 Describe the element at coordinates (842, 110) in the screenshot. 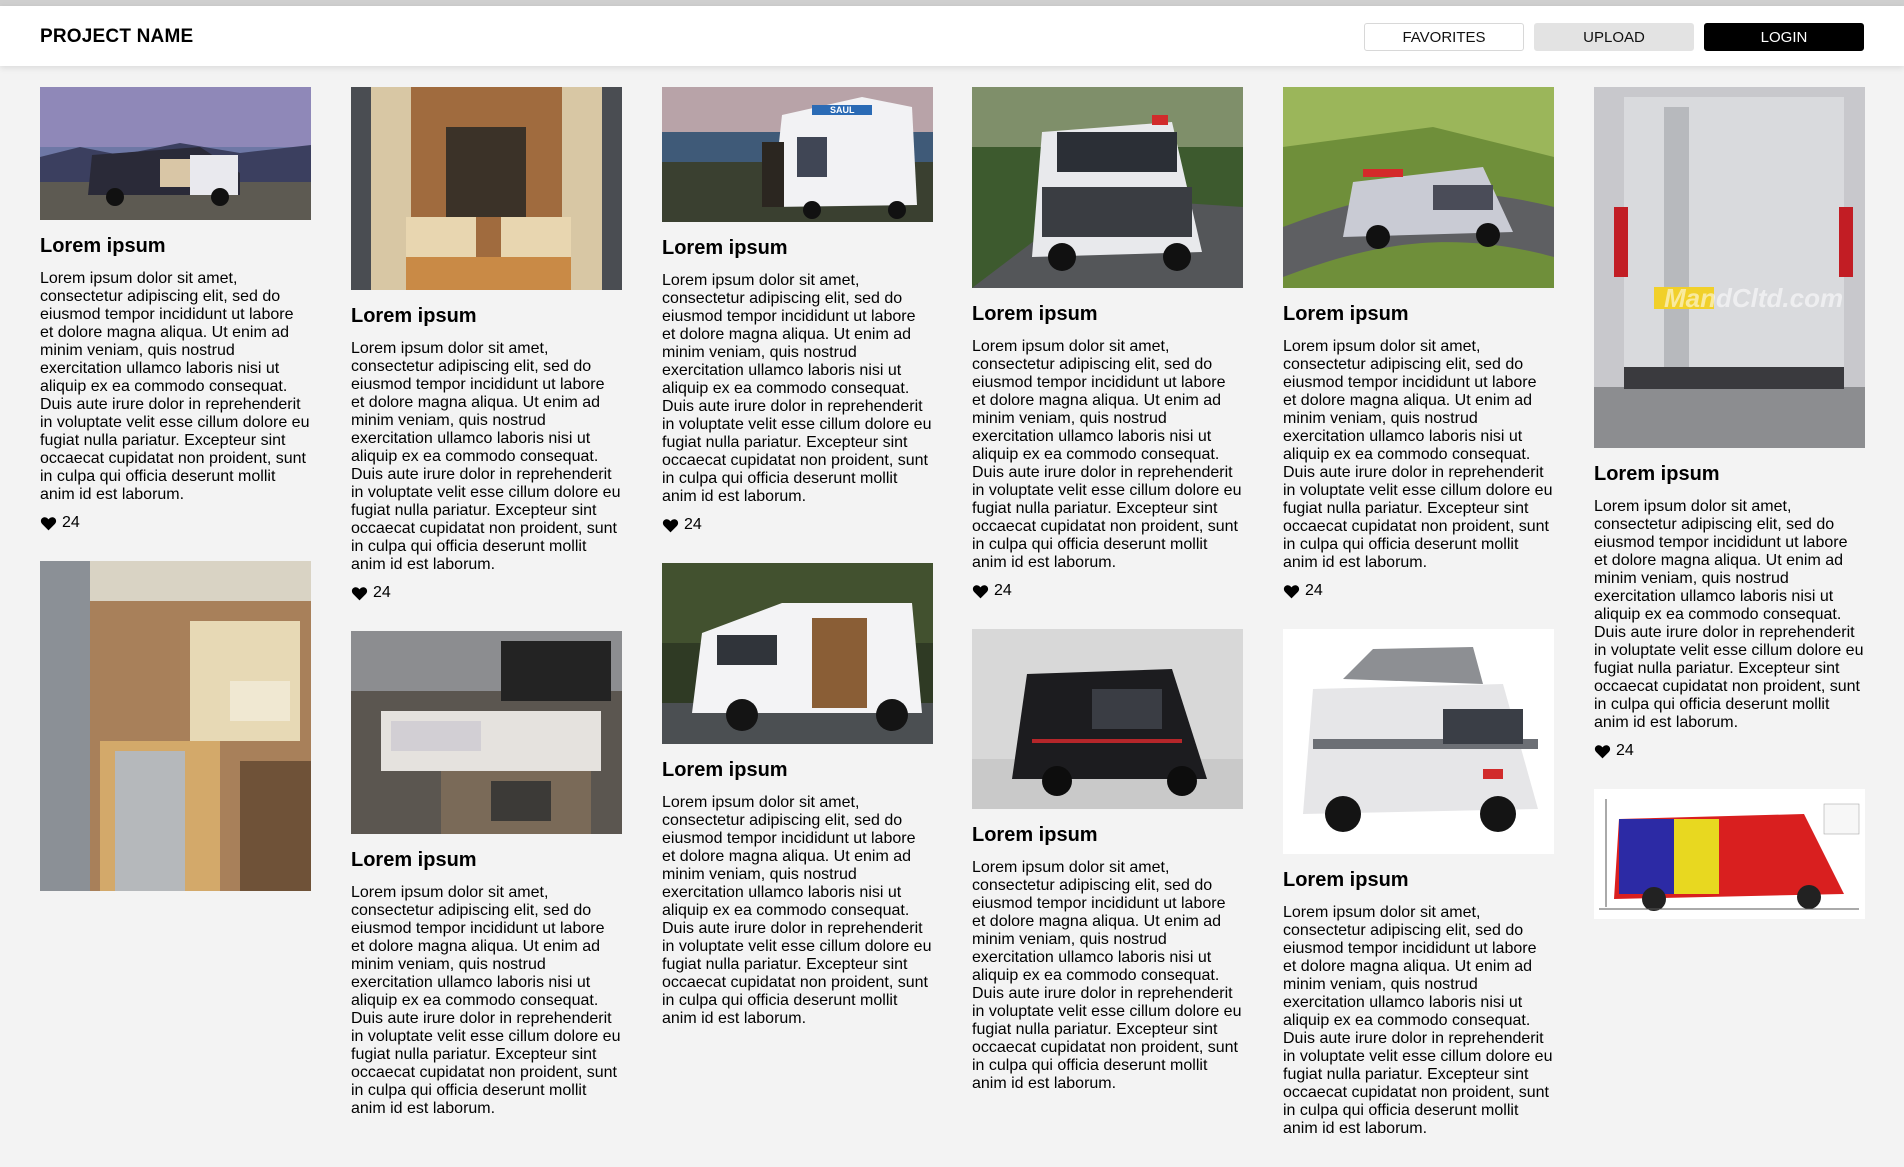

I see `van-lettering: SAUL` at that location.